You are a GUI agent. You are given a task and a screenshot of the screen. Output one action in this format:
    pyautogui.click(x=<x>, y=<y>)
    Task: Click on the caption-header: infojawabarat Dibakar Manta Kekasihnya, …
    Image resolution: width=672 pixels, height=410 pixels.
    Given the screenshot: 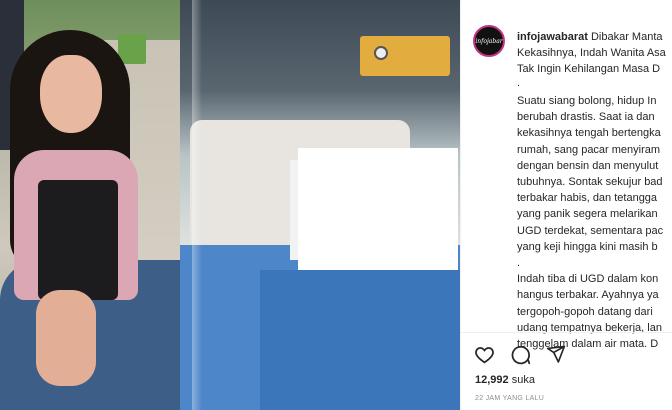 What is the action you would take?
    pyautogui.click(x=594, y=53)
    